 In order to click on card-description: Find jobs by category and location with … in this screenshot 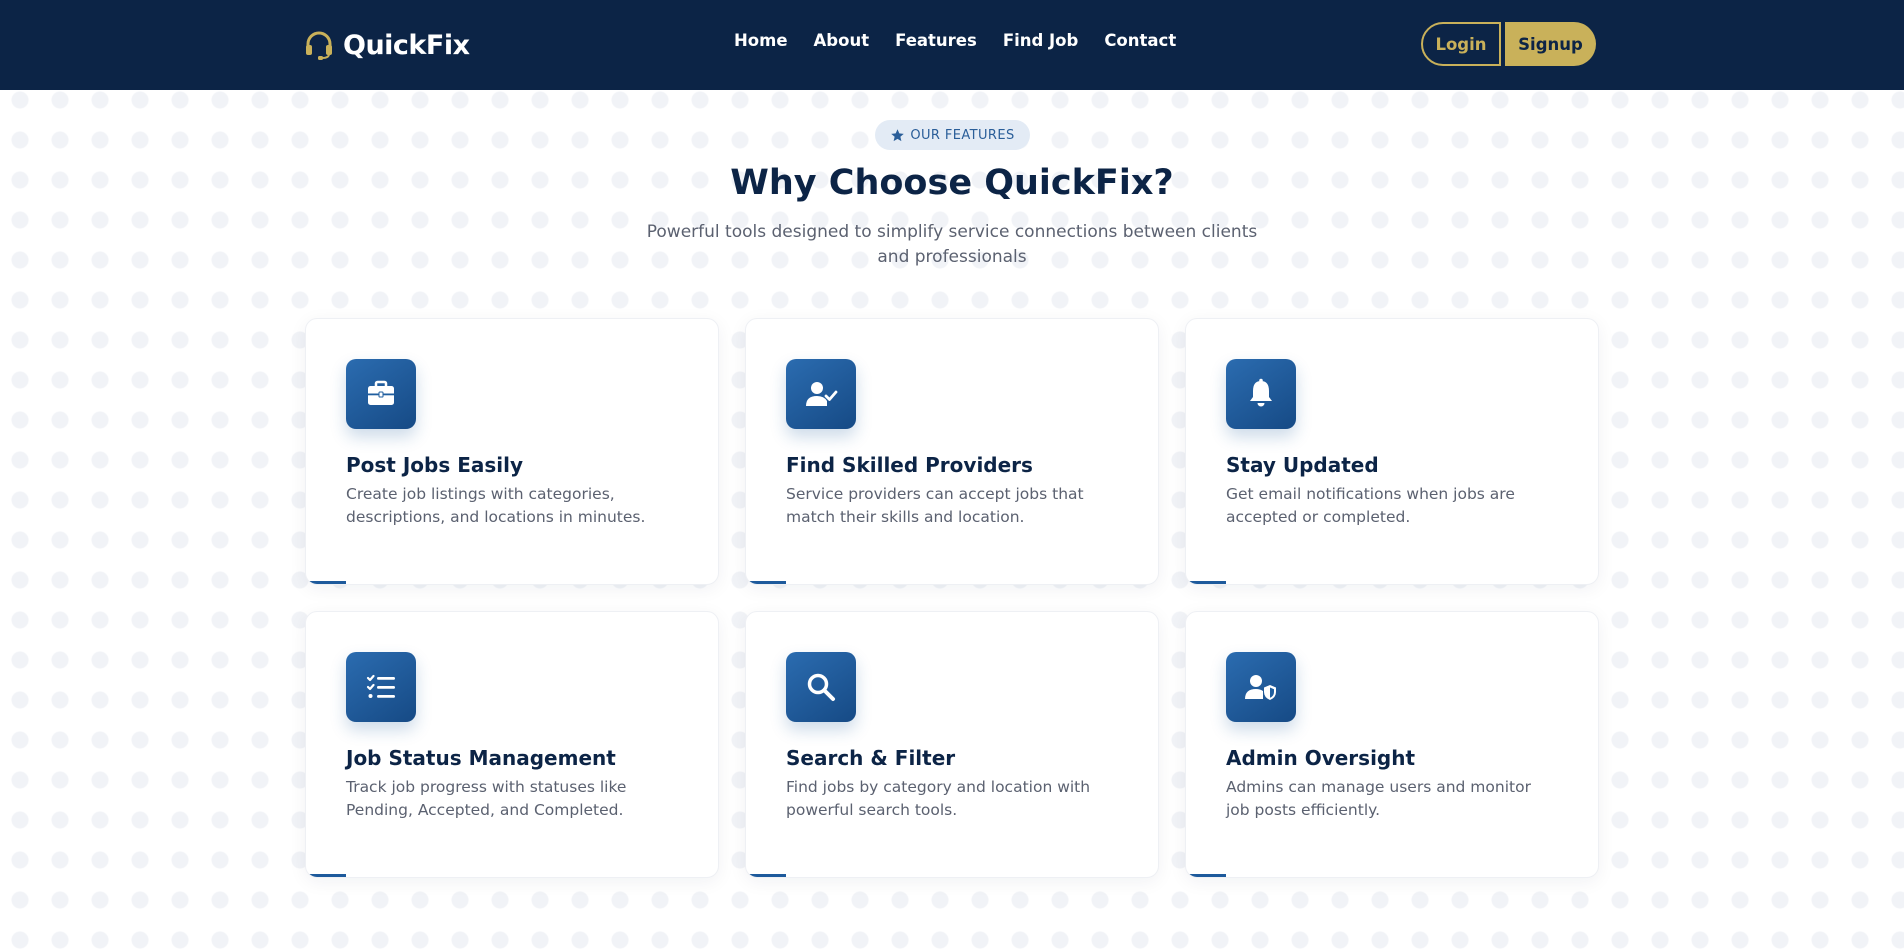, I will do `click(938, 798)`.